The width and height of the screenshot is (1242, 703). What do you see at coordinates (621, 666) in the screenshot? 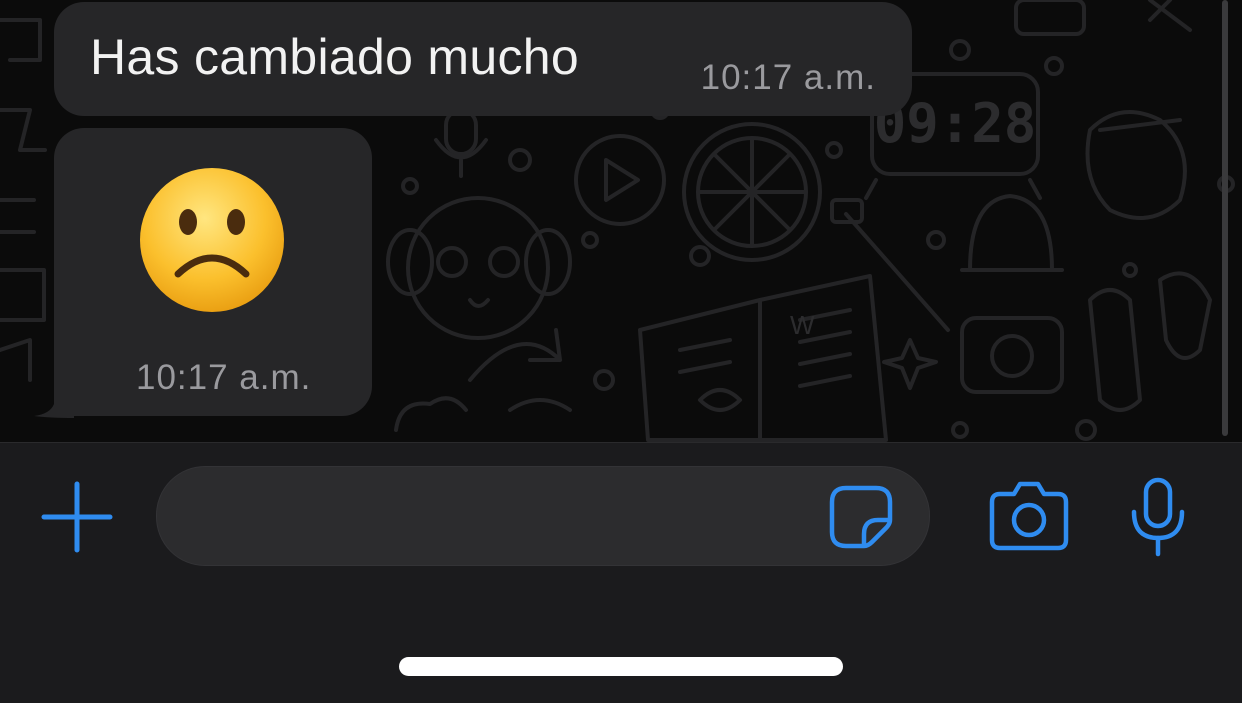
I see `home-indicator` at bounding box center [621, 666].